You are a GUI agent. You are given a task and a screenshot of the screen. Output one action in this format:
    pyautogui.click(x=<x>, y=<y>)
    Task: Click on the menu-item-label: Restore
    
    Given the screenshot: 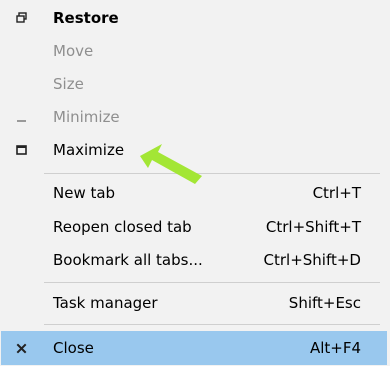 What is the action you would take?
    pyautogui.click(x=86, y=18)
    